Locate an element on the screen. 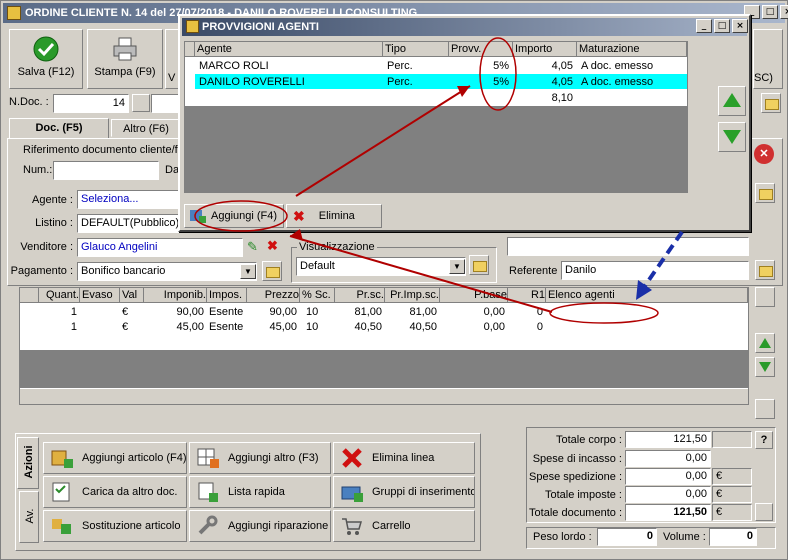 This screenshot has width=788, height=560. totale-imposte-currency: € is located at coordinates (732, 494).